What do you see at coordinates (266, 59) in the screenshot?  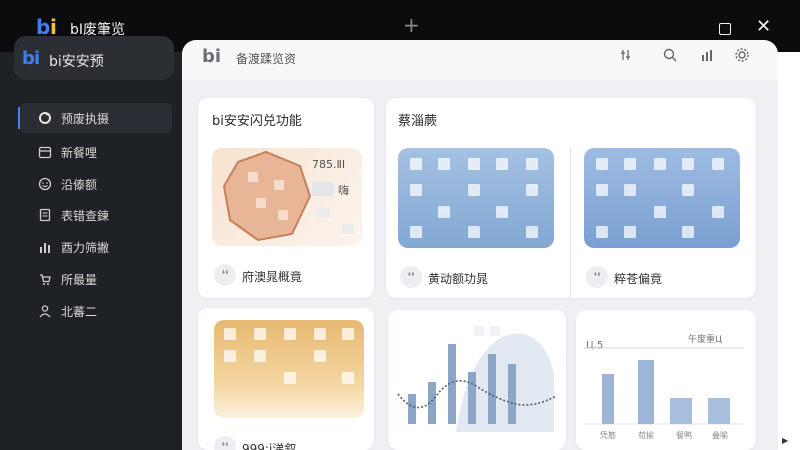 I see `header-title: 备渡蹂览资` at bounding box center [266, 59].